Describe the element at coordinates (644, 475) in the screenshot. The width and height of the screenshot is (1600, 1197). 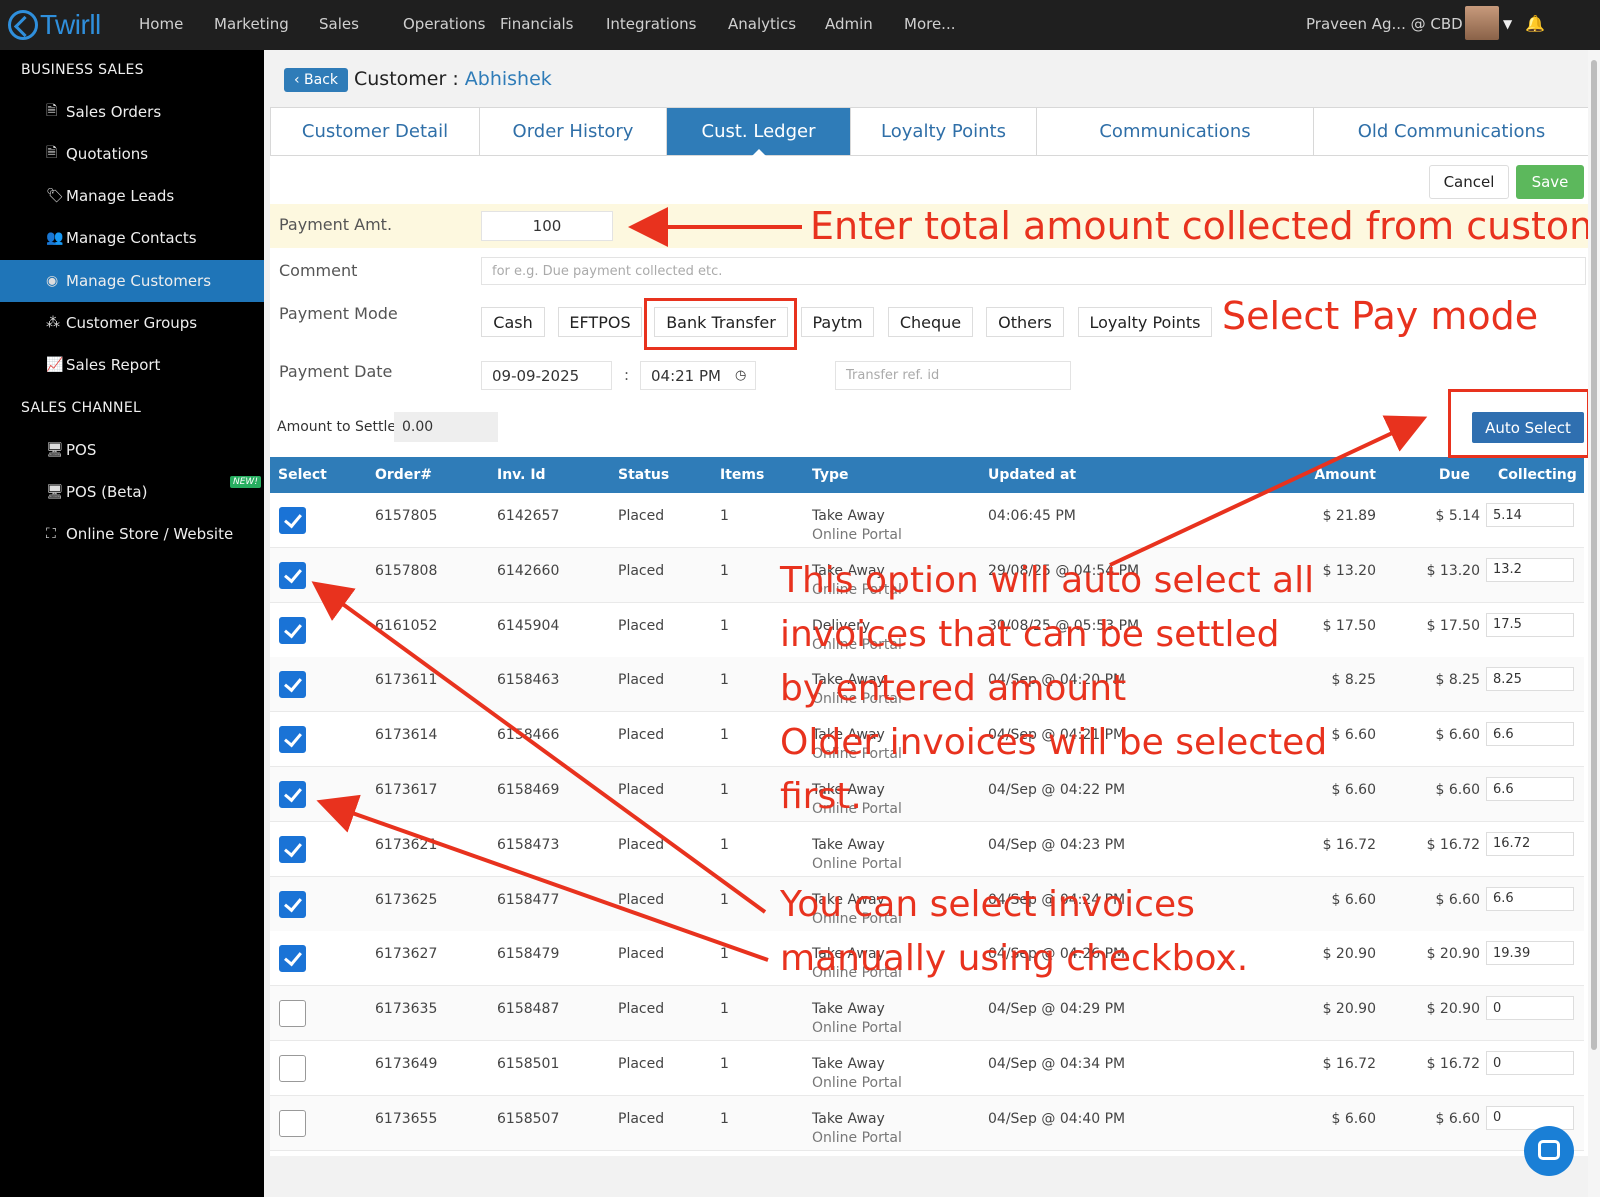
I see `th-status: Status` at that location.